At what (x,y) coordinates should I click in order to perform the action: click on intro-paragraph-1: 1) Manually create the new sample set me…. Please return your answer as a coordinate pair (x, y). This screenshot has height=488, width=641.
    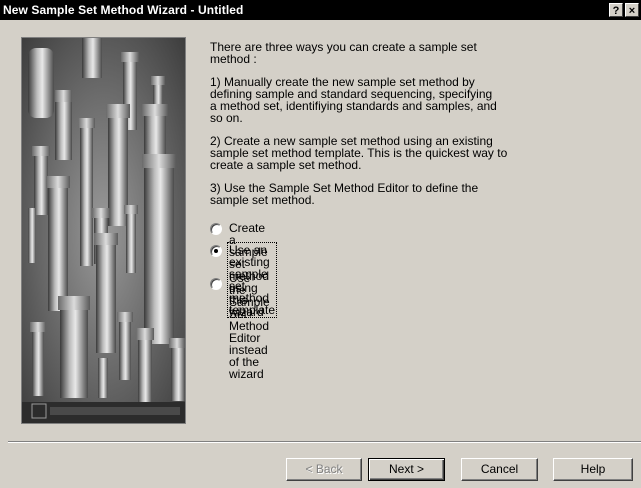
    Looking at the image, I should click on (353, 100).